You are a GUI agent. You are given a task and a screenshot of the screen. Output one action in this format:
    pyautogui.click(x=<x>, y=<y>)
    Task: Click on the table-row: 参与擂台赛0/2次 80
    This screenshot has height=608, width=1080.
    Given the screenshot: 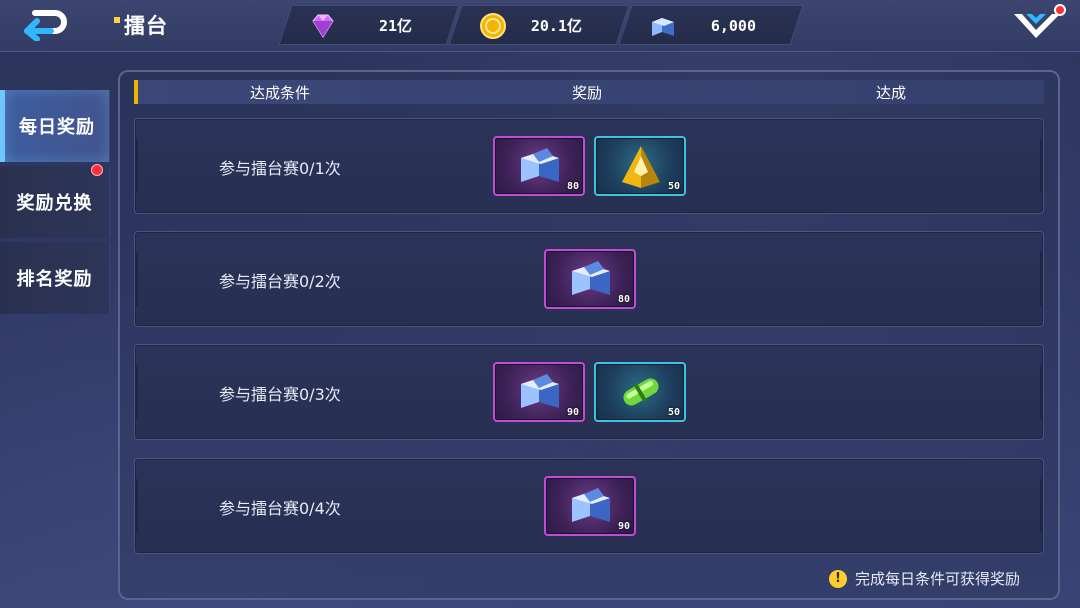 What is the action you would take?
    pyautogui.click(x=589, y=279)
    